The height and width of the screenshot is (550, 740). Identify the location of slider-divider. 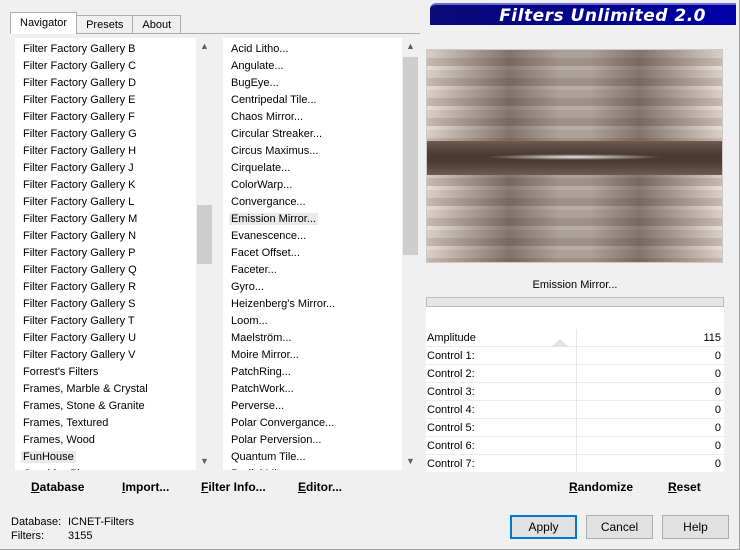
(576, 410).